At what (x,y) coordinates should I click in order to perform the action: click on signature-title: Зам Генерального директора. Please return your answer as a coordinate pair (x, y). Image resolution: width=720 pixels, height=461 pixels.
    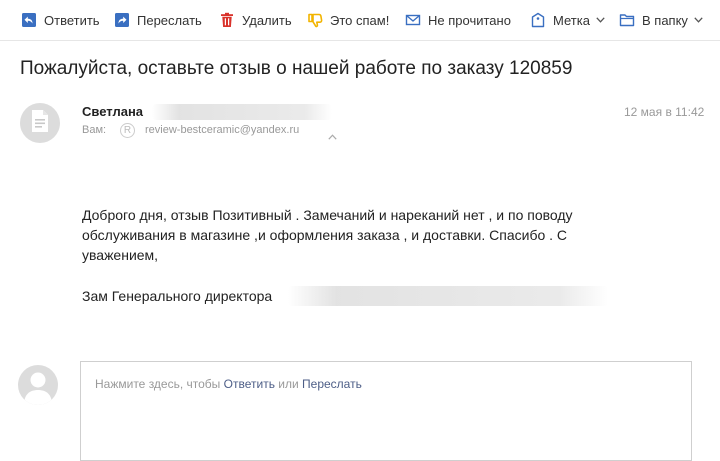
    Looking at the image, I should click on (177, 296).